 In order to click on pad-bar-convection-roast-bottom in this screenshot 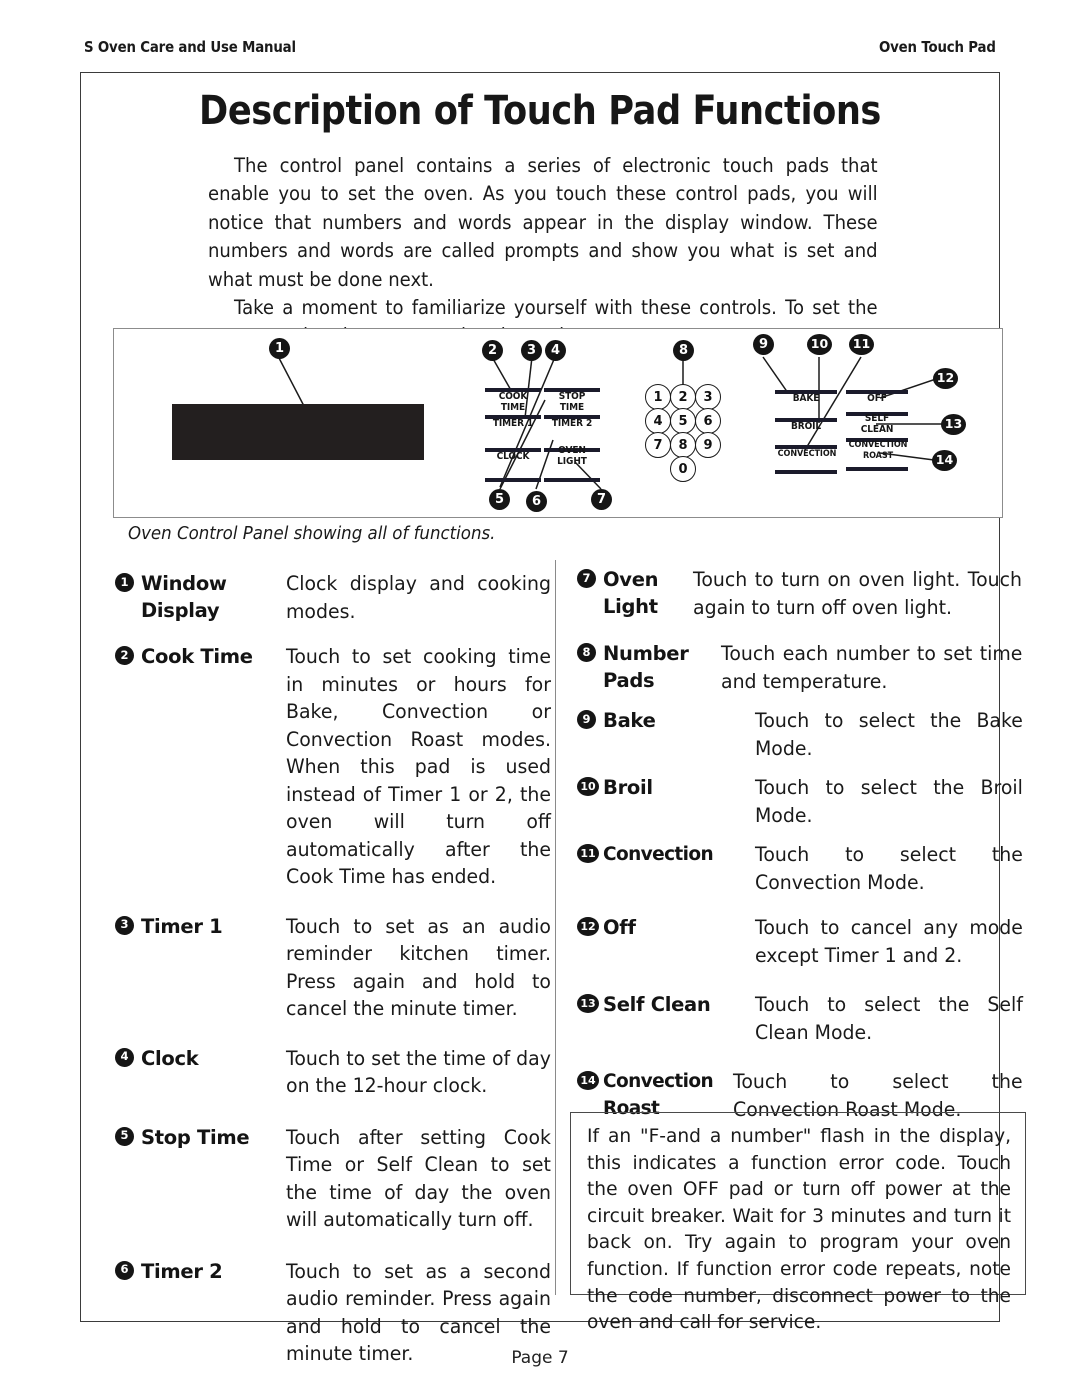, I will do `click(877, 469)`.